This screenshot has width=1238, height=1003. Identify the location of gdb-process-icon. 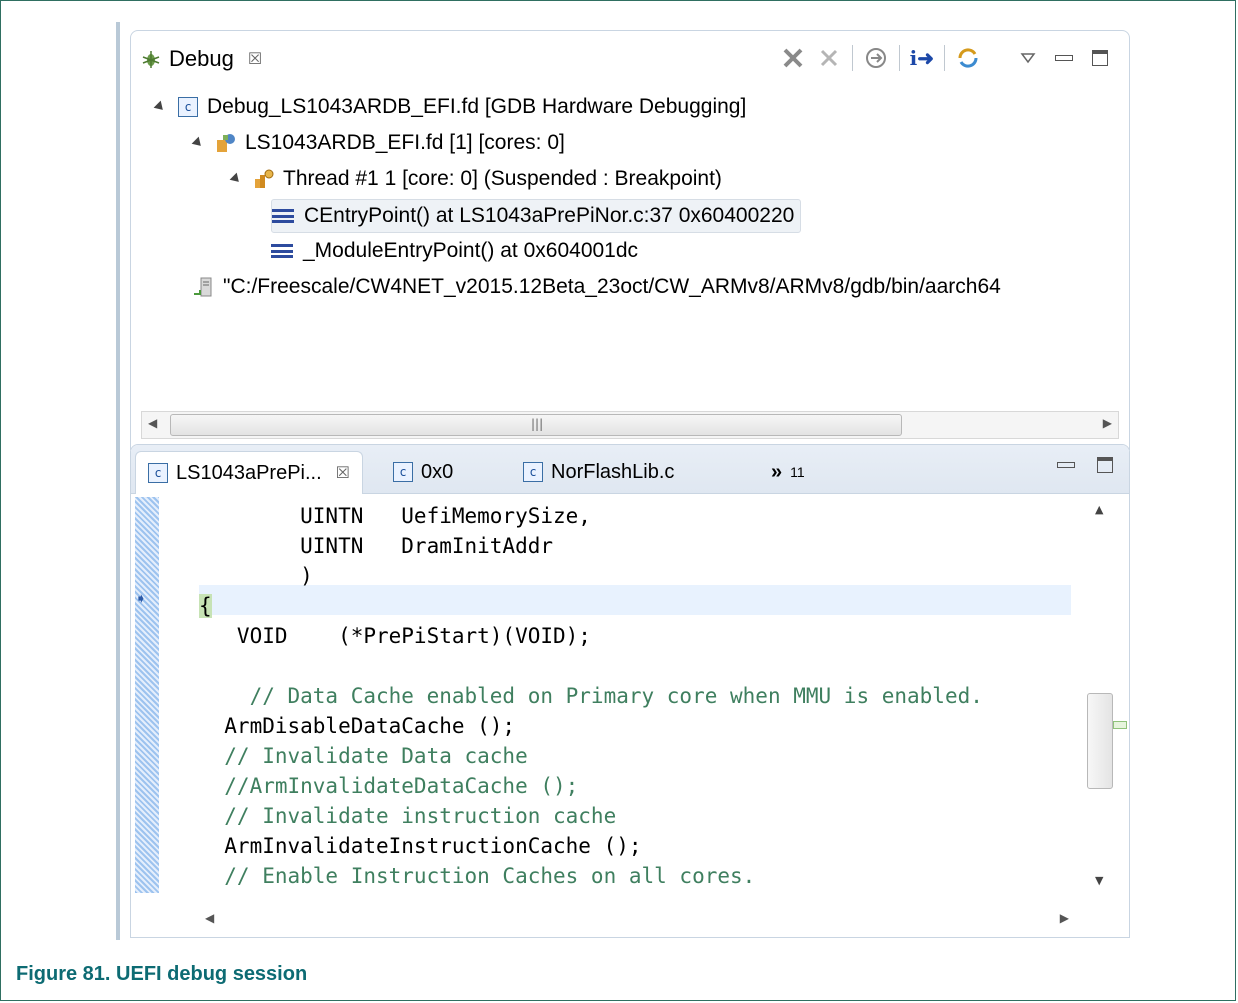
(204, 287).